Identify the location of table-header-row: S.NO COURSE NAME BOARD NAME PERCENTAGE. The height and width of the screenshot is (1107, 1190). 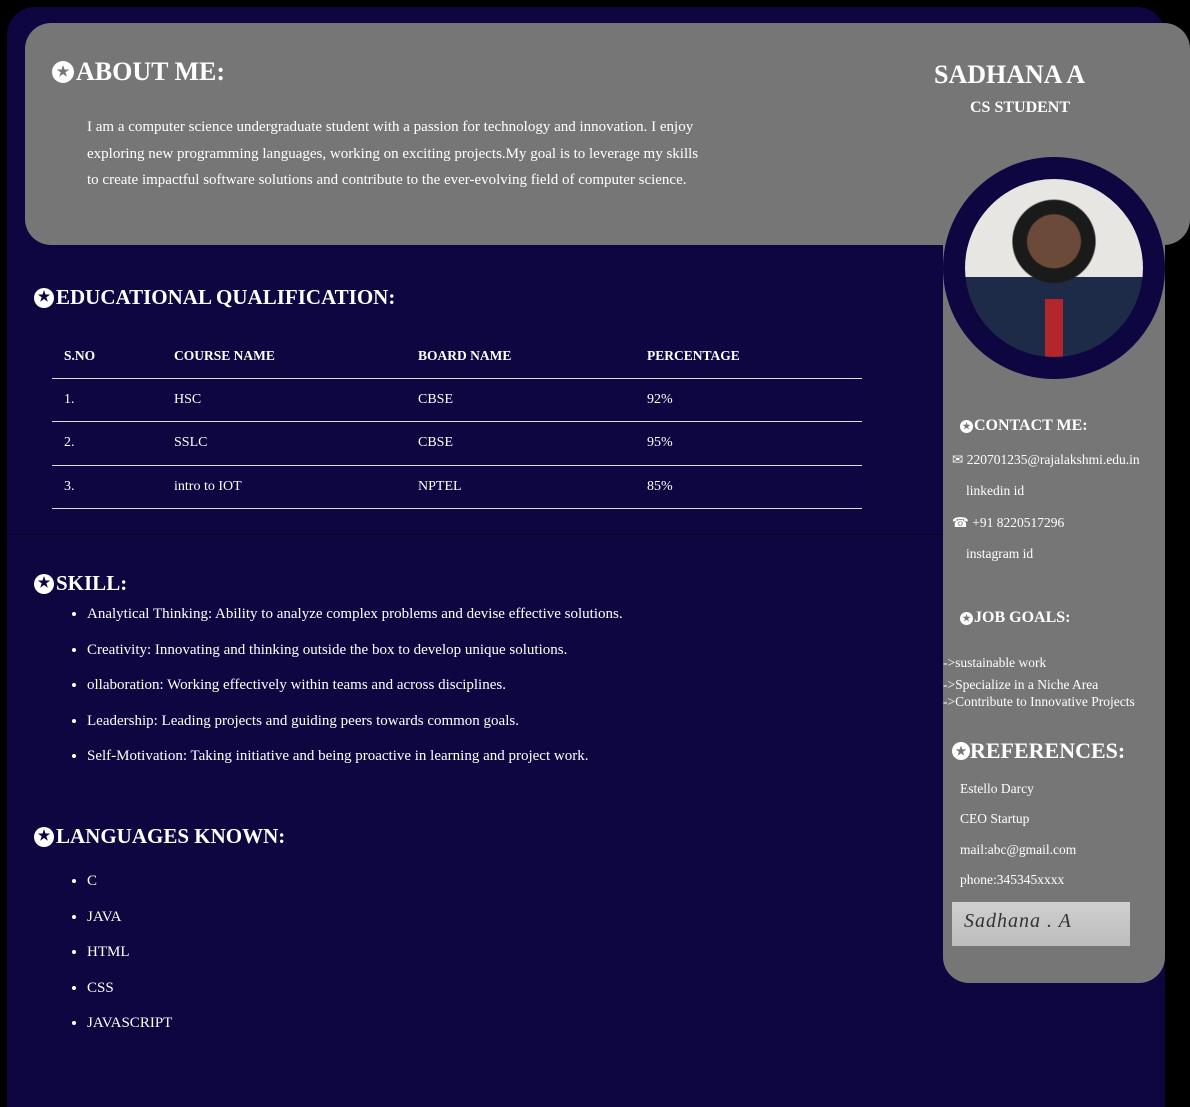
(457, 357).